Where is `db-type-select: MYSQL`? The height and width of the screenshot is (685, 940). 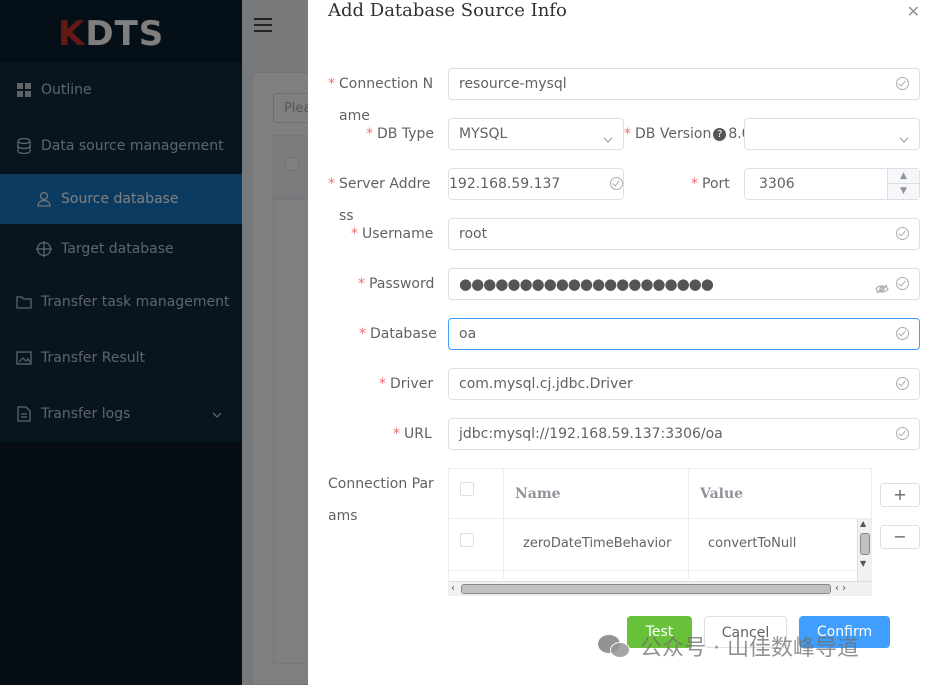
db-type-select: MYSQL is located at coordinates (536, 134).